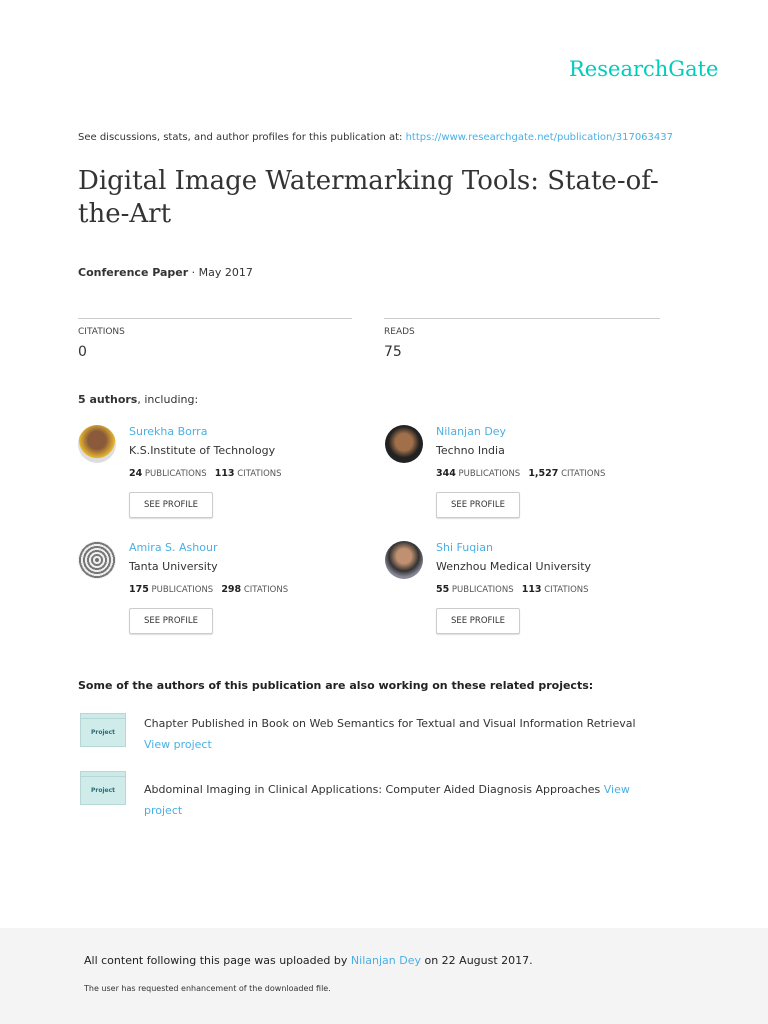 This screenshot has height=1024, width=768. I want to click on publication-type: Conference Paper · May 2017, so click(165, 272).